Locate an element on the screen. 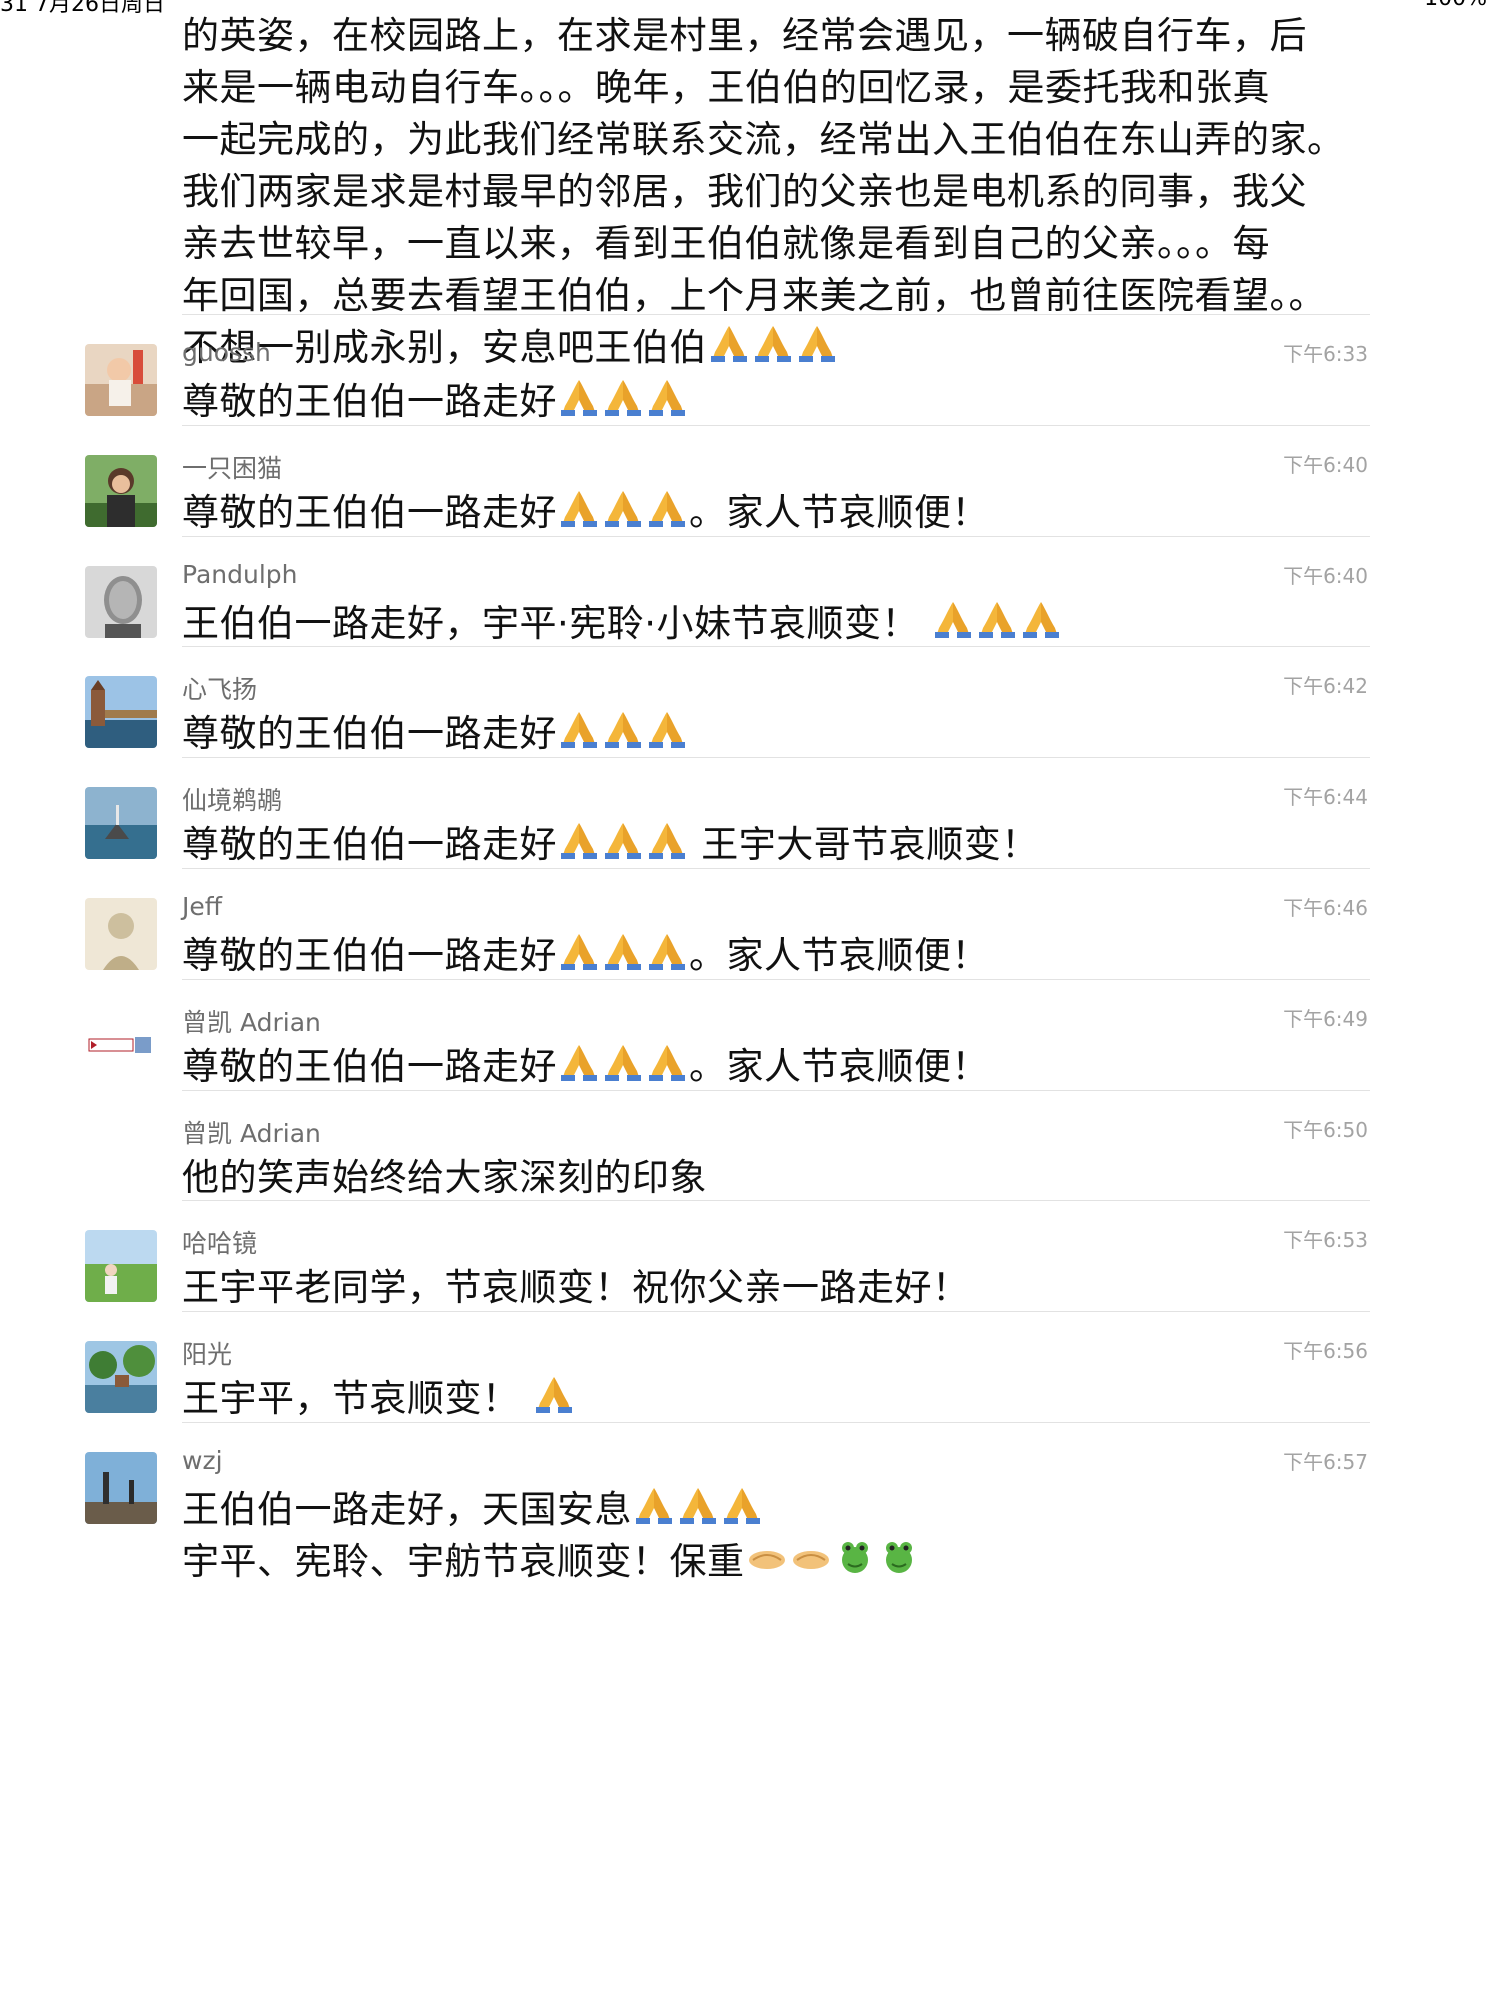  photo-portrait-avatar is located at coordinates (121, 602).